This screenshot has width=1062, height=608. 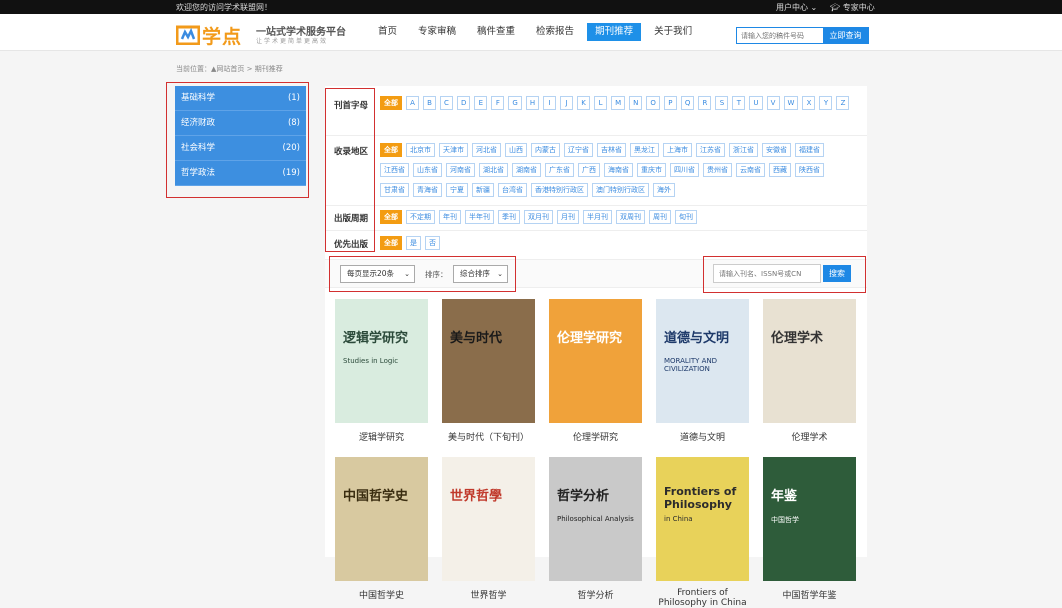 I want to click on filter-tag: 香港特别行政区, so click(x=559, y=190).